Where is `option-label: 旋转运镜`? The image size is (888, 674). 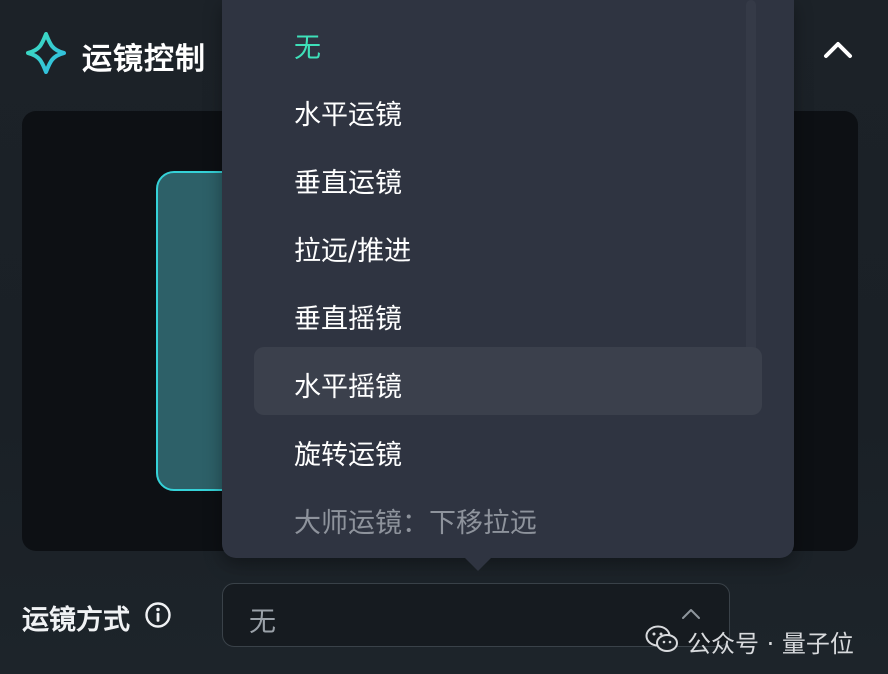
option-label: 旋转运镜 is located at coordinates (348, 455).